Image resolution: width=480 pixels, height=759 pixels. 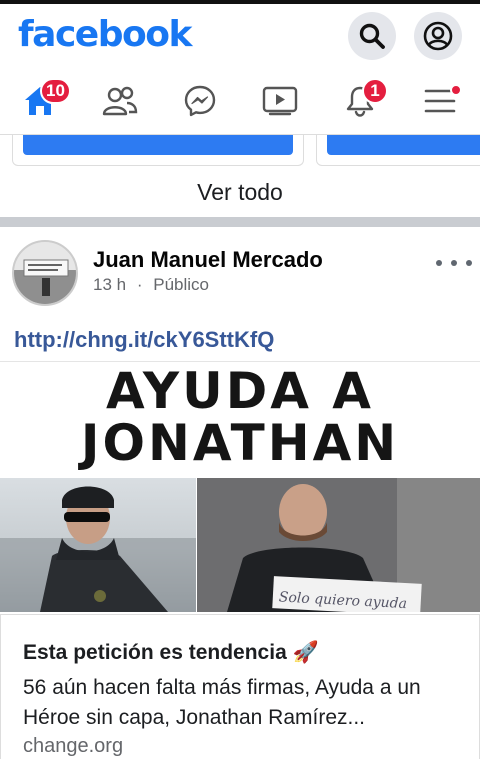 What do you see at coordinates (360, 101) in the screenshot?
I see `nav-notifications: 1` at bounding box center [360, 101].